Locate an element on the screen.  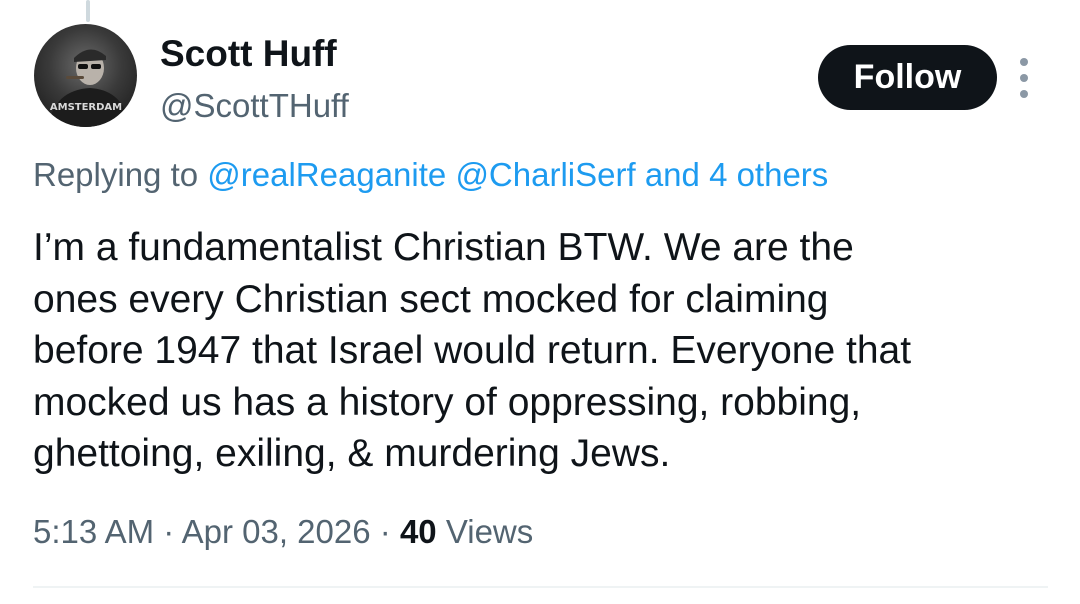
tweet-time: 5:13 AM is located at coordinates (93, 531).